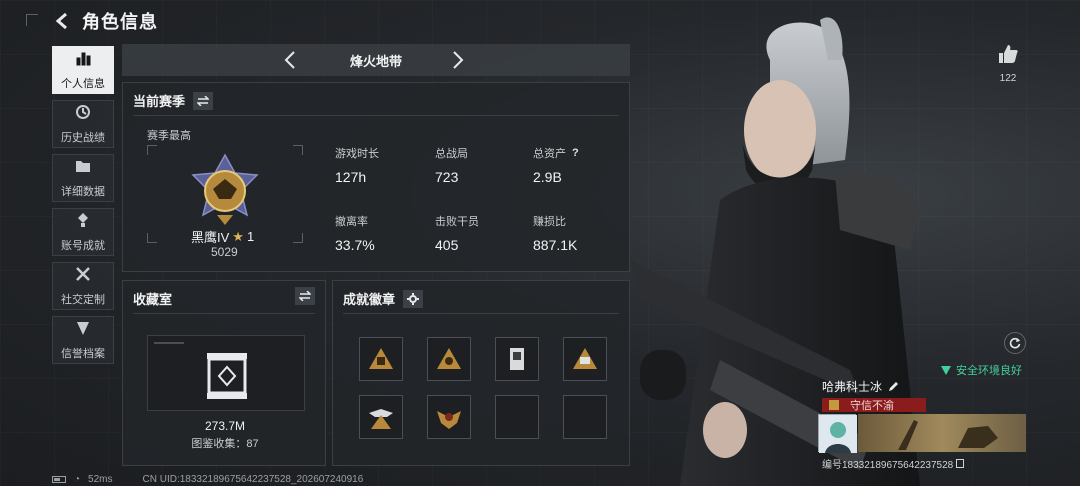  I want to click on mode-name: 烽火地带, so click(375, 61).